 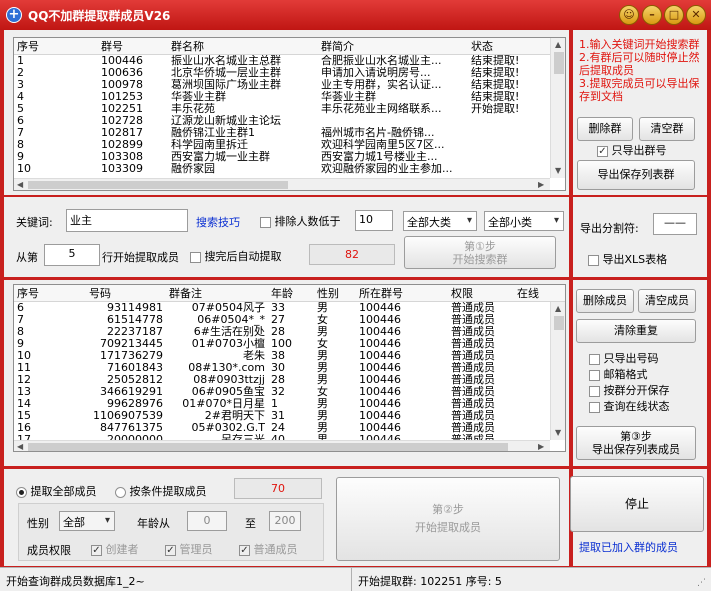 What do you see at coordinates (636, 331) in the screenshot?
I see `clear-duplicates-button: 清除重复` at bounding box center [636, 331].